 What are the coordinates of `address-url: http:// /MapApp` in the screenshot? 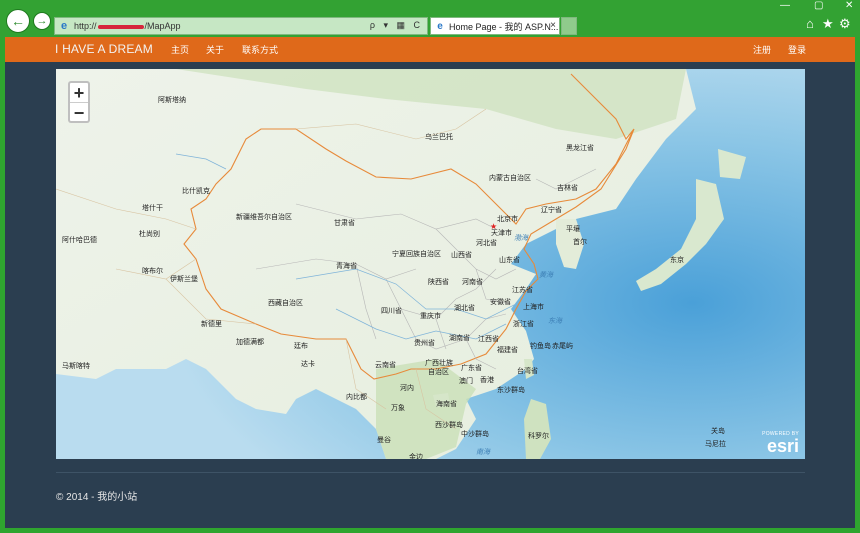 It's located at (127, 26).